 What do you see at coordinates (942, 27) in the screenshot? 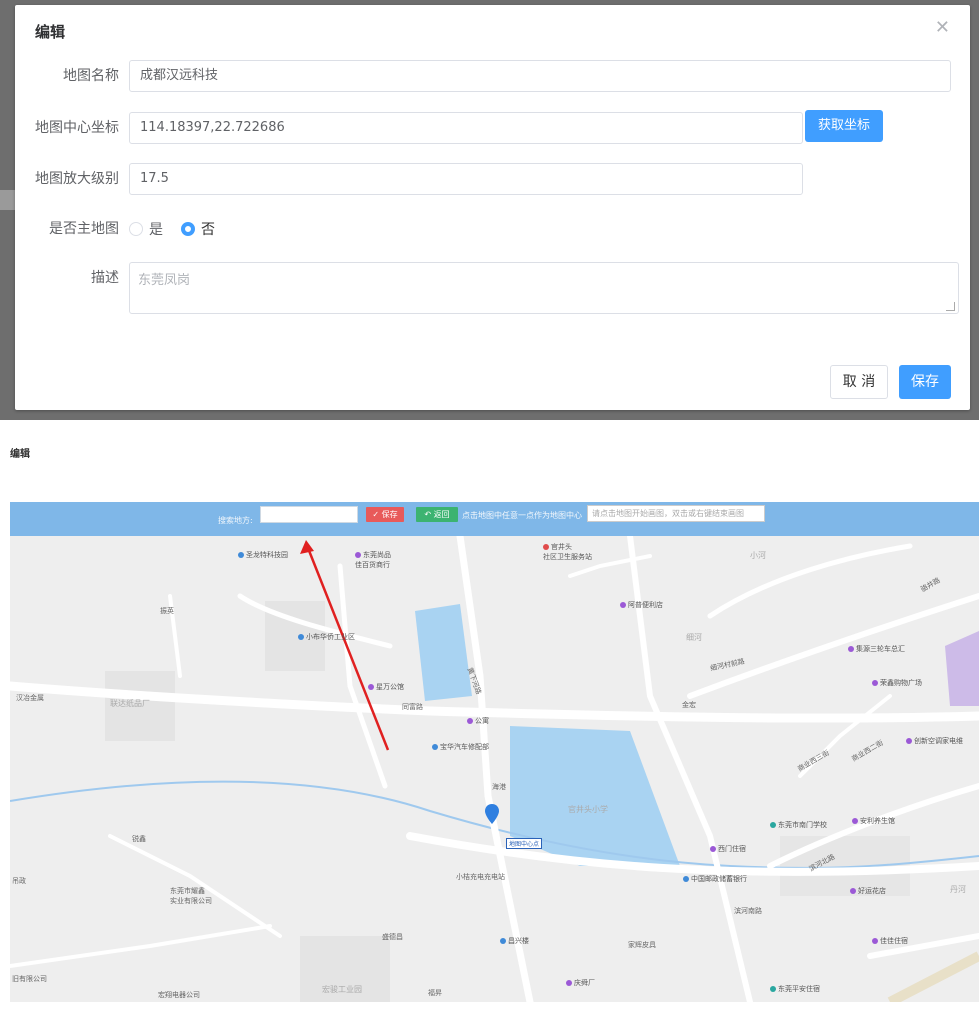
I see `close-icon: ✕` at bounding box center [942, 27].